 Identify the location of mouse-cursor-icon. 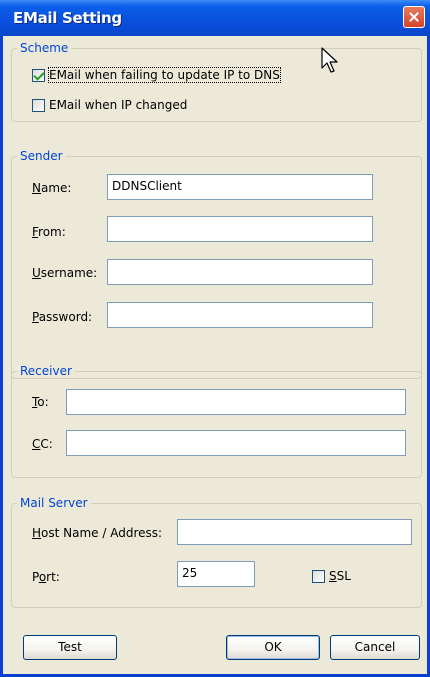
(329, 60).